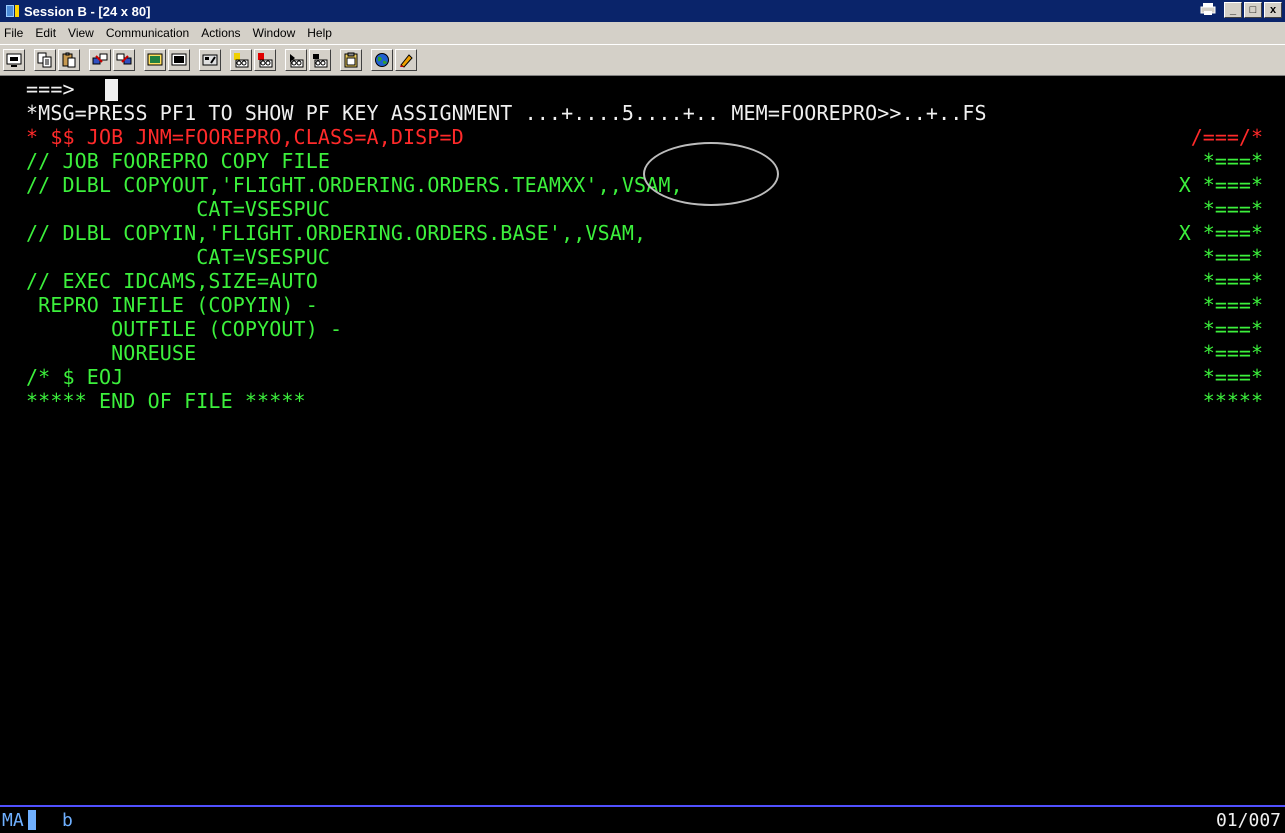  I want to click on macro-stop-icon, so click(296, 60).